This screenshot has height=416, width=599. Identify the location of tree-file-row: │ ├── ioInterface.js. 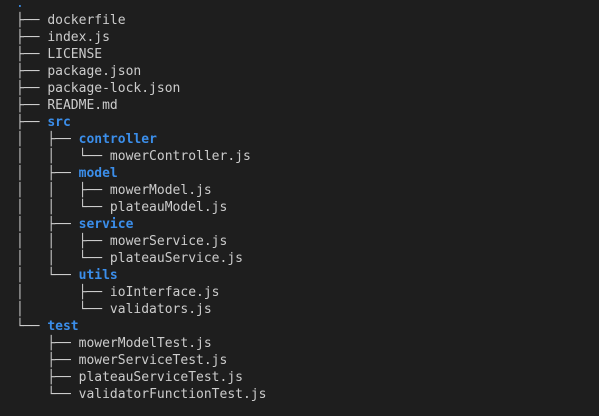
(141, 292).